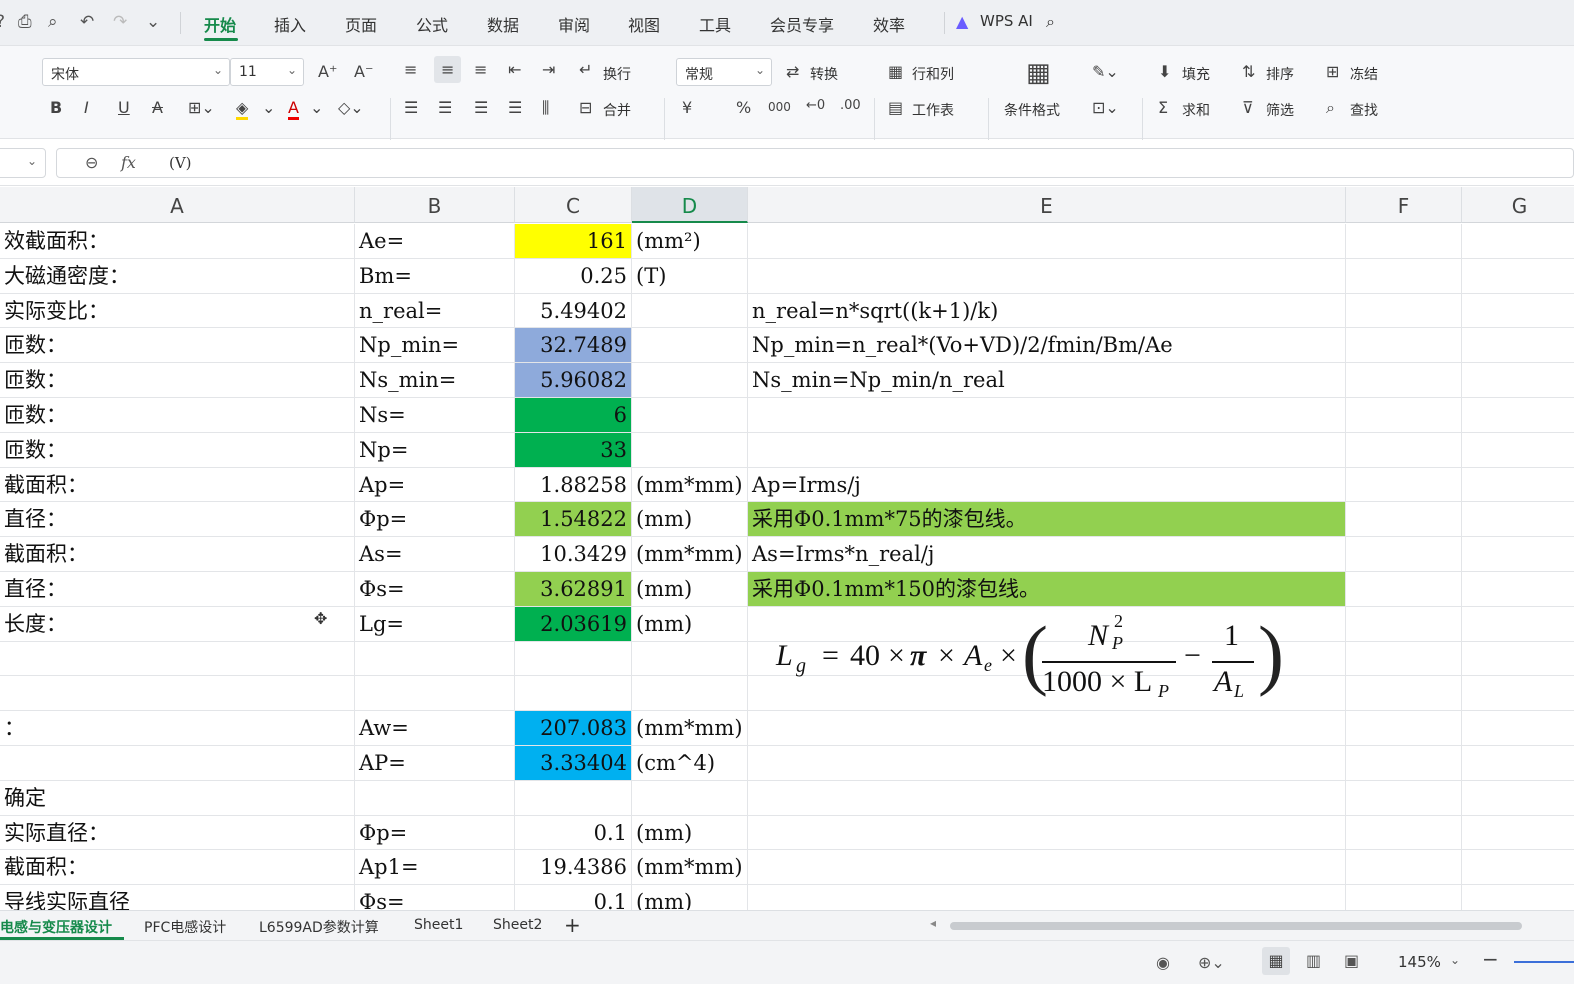 The width and height of the screenshot is (1574, 984). Describe the element at coordinates (177, 624) in the screenshot. I see `cell-a: 长度：` at that location.